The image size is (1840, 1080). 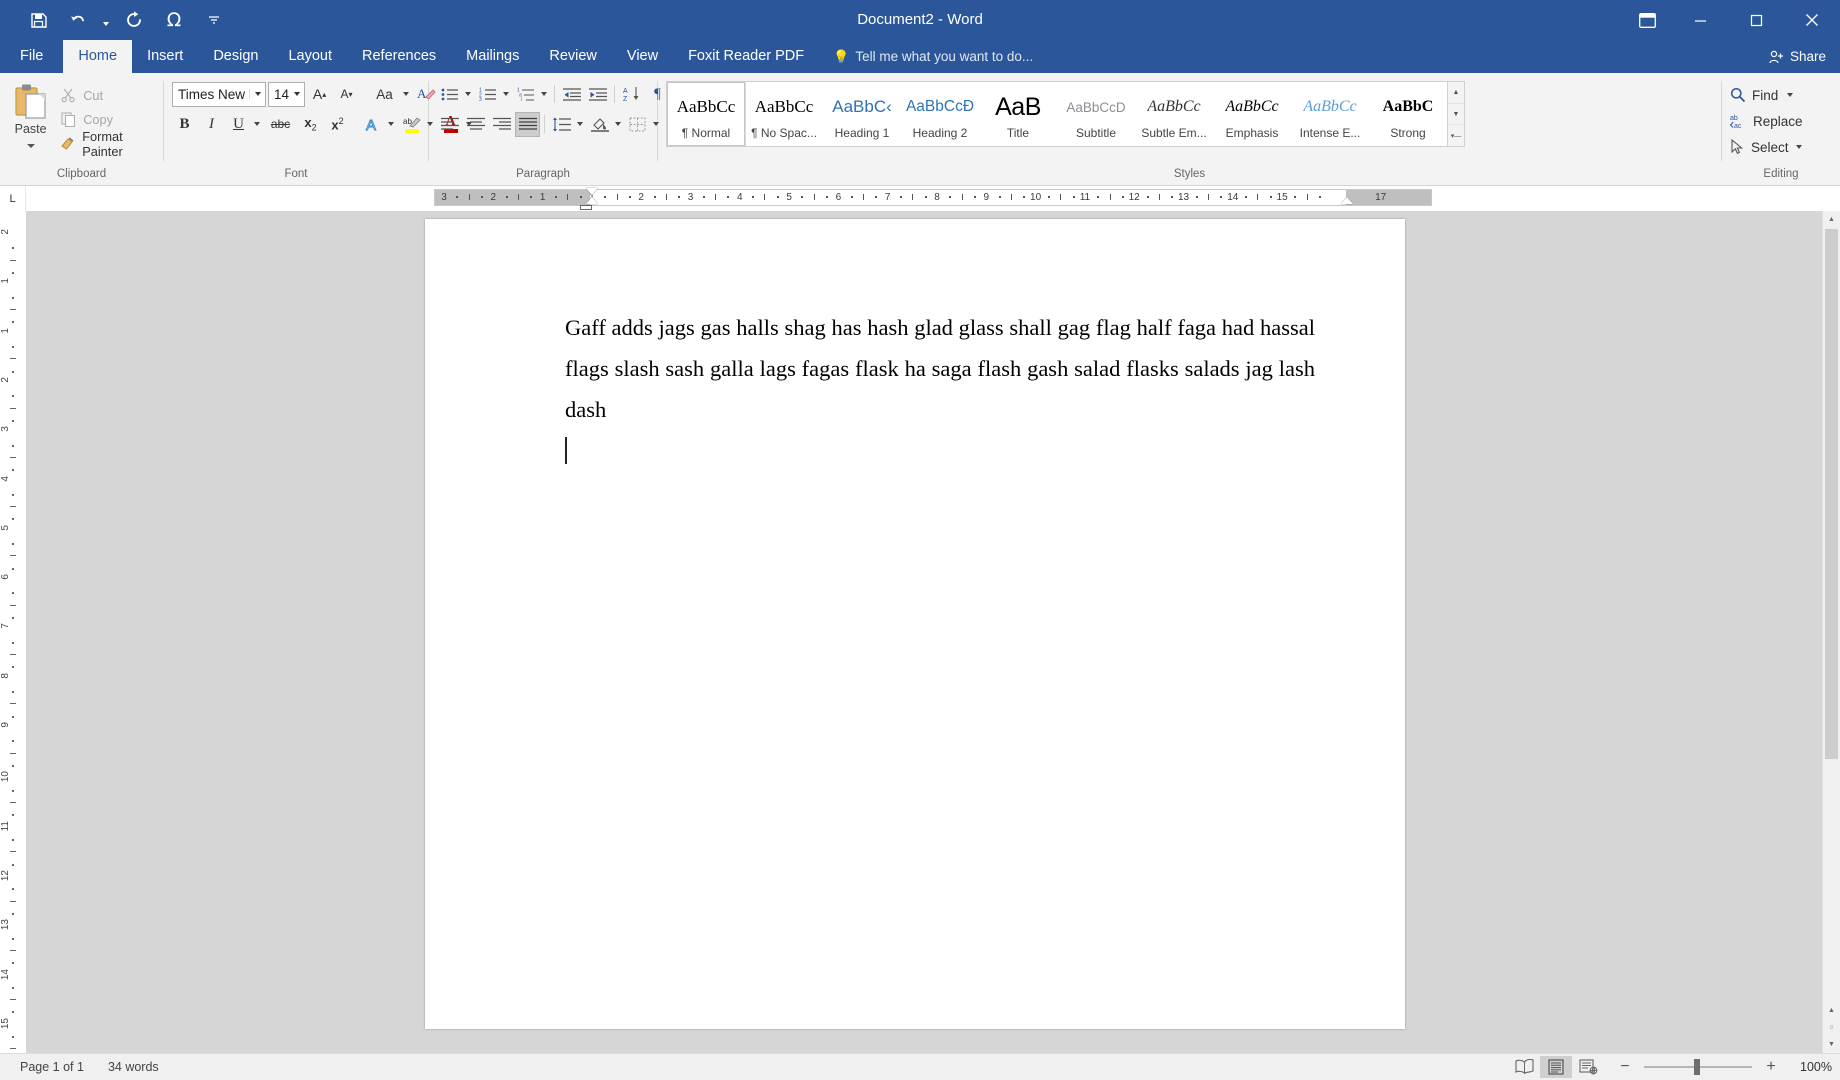 What do you see at coordinates (1831, 1010) in the screenshot?
I see `previous-page-icon: ▲` at bounding box center [1831, 1010].